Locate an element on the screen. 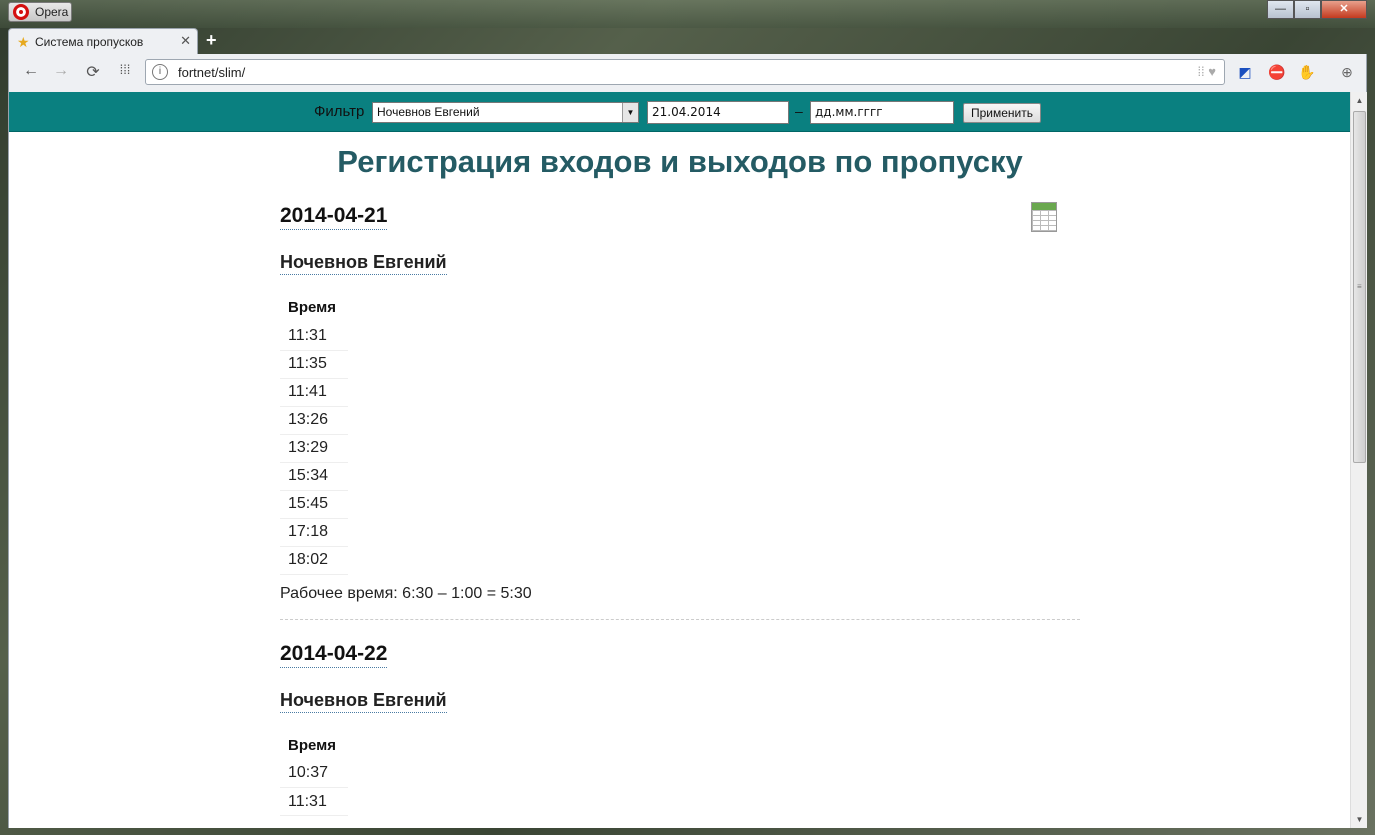  person-select: Ночевнов Евгений ▼ is located at coordinates (505, 112).